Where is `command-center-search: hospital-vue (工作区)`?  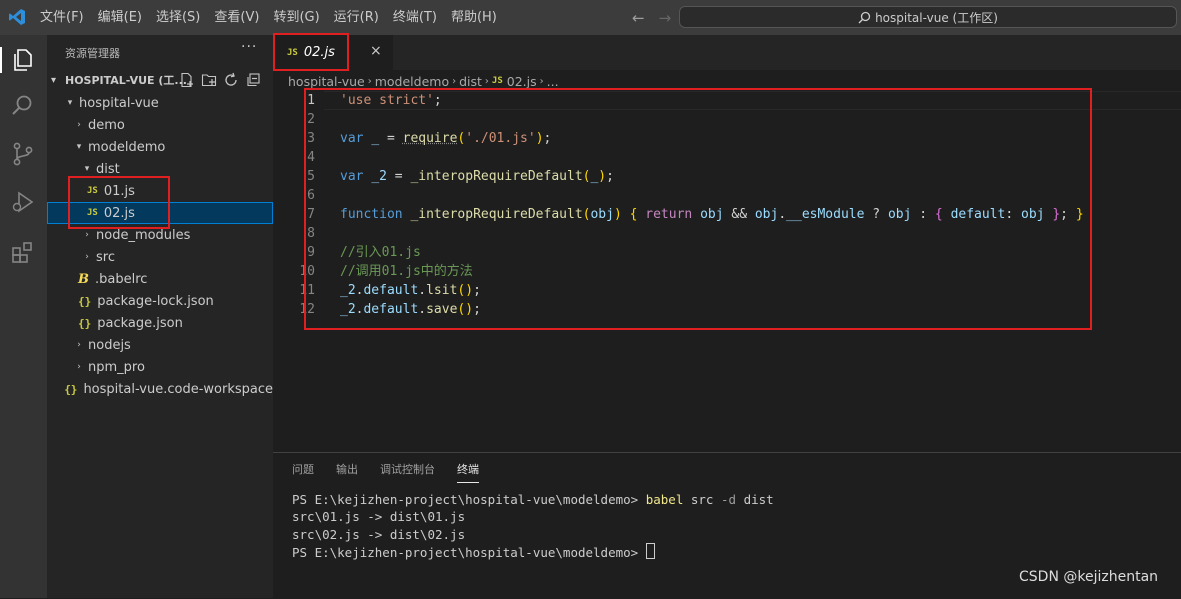 command-center-search: hospital-vue (工作区) is located at coordinates (928, 17).